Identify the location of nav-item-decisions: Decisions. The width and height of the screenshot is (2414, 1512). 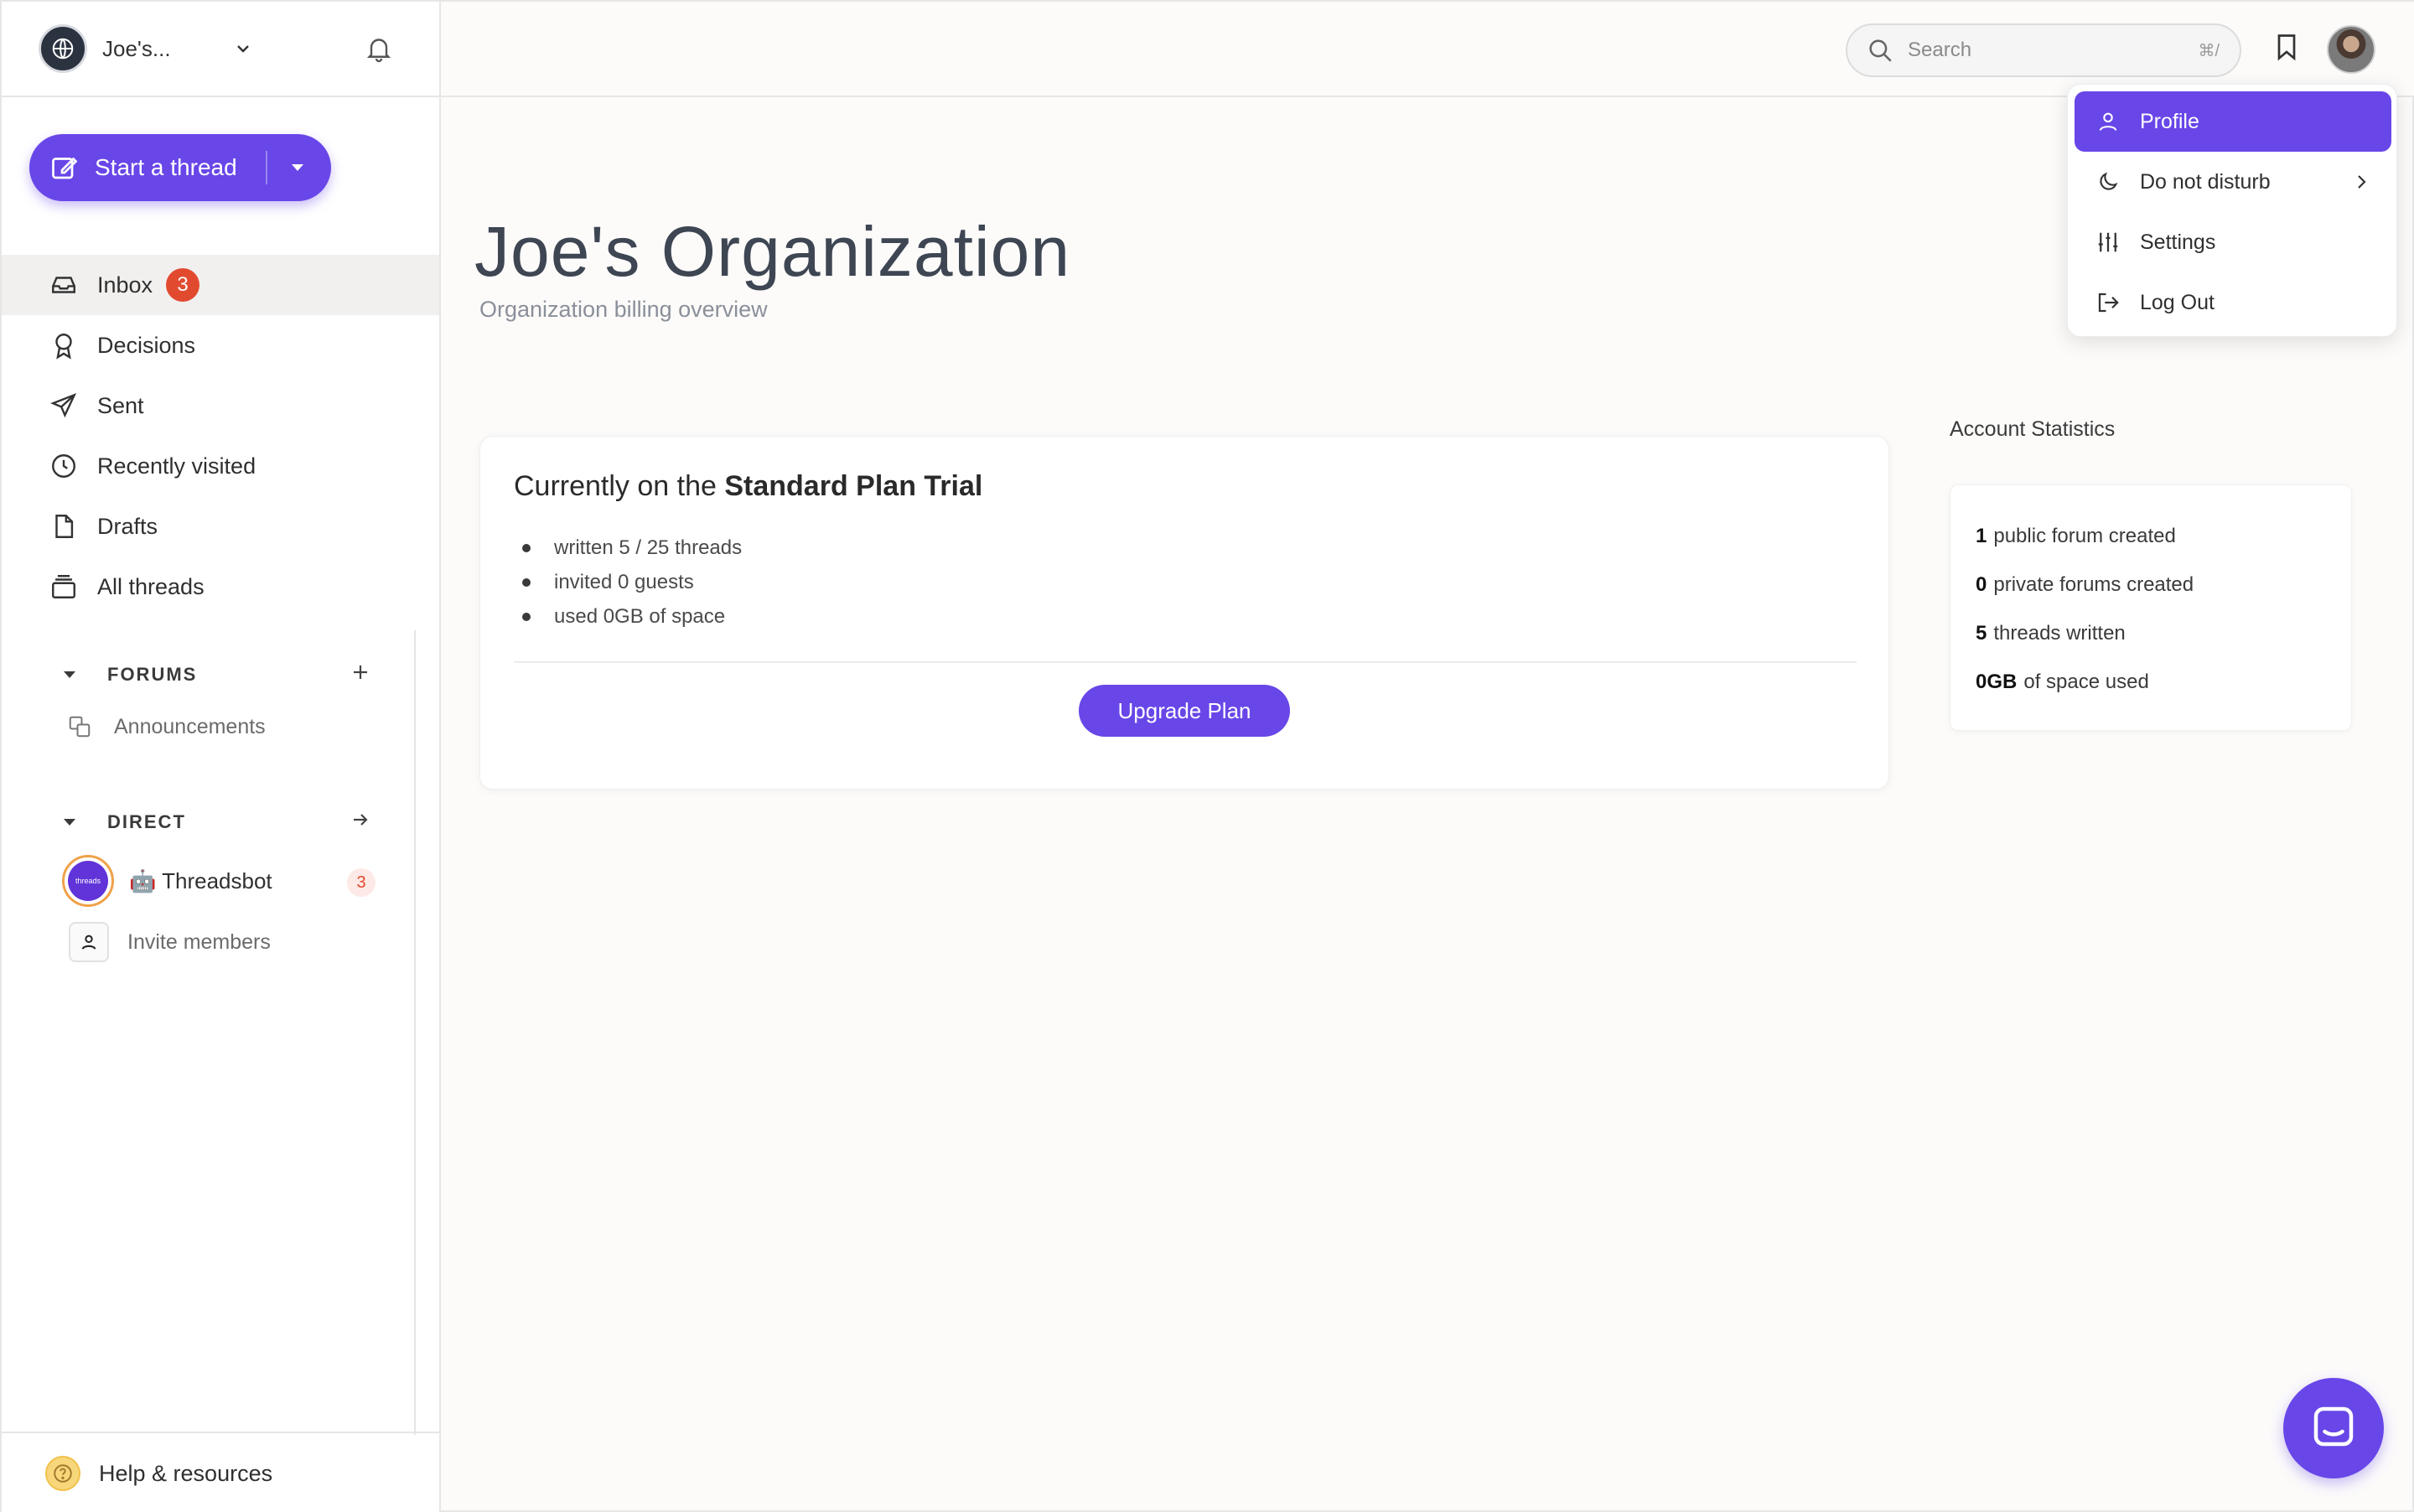
(220, 345).